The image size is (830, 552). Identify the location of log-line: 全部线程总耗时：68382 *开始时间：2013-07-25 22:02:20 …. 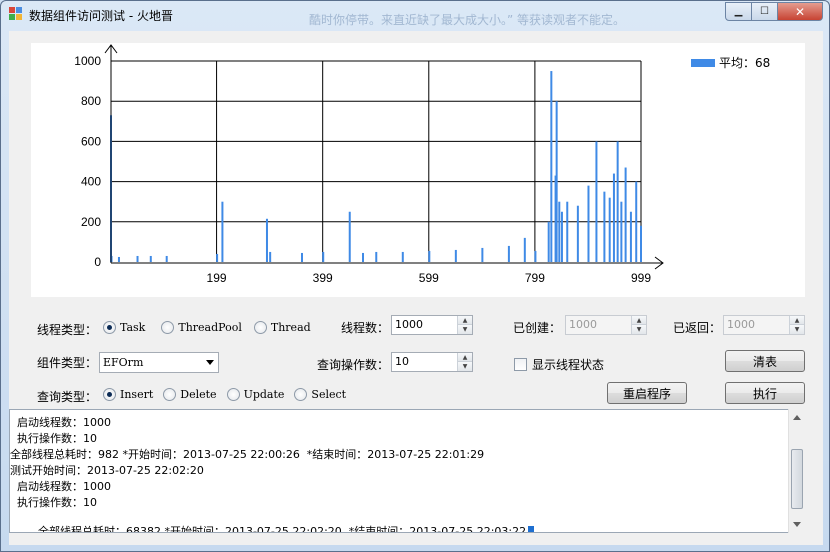
(282, 529).